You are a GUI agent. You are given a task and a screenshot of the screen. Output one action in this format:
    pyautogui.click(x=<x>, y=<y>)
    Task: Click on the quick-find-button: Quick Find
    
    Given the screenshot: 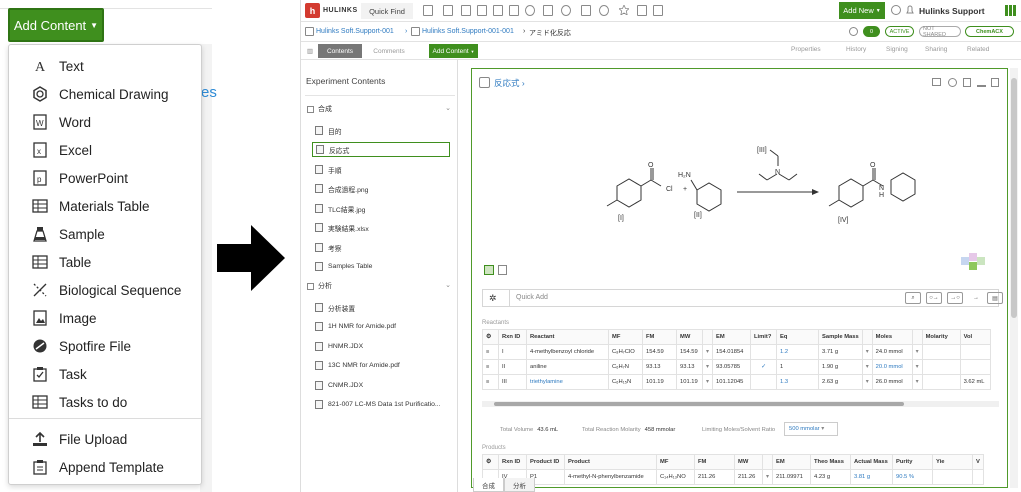 What is the action you would take?
    pyautogui.click(x=387, y=11)
    